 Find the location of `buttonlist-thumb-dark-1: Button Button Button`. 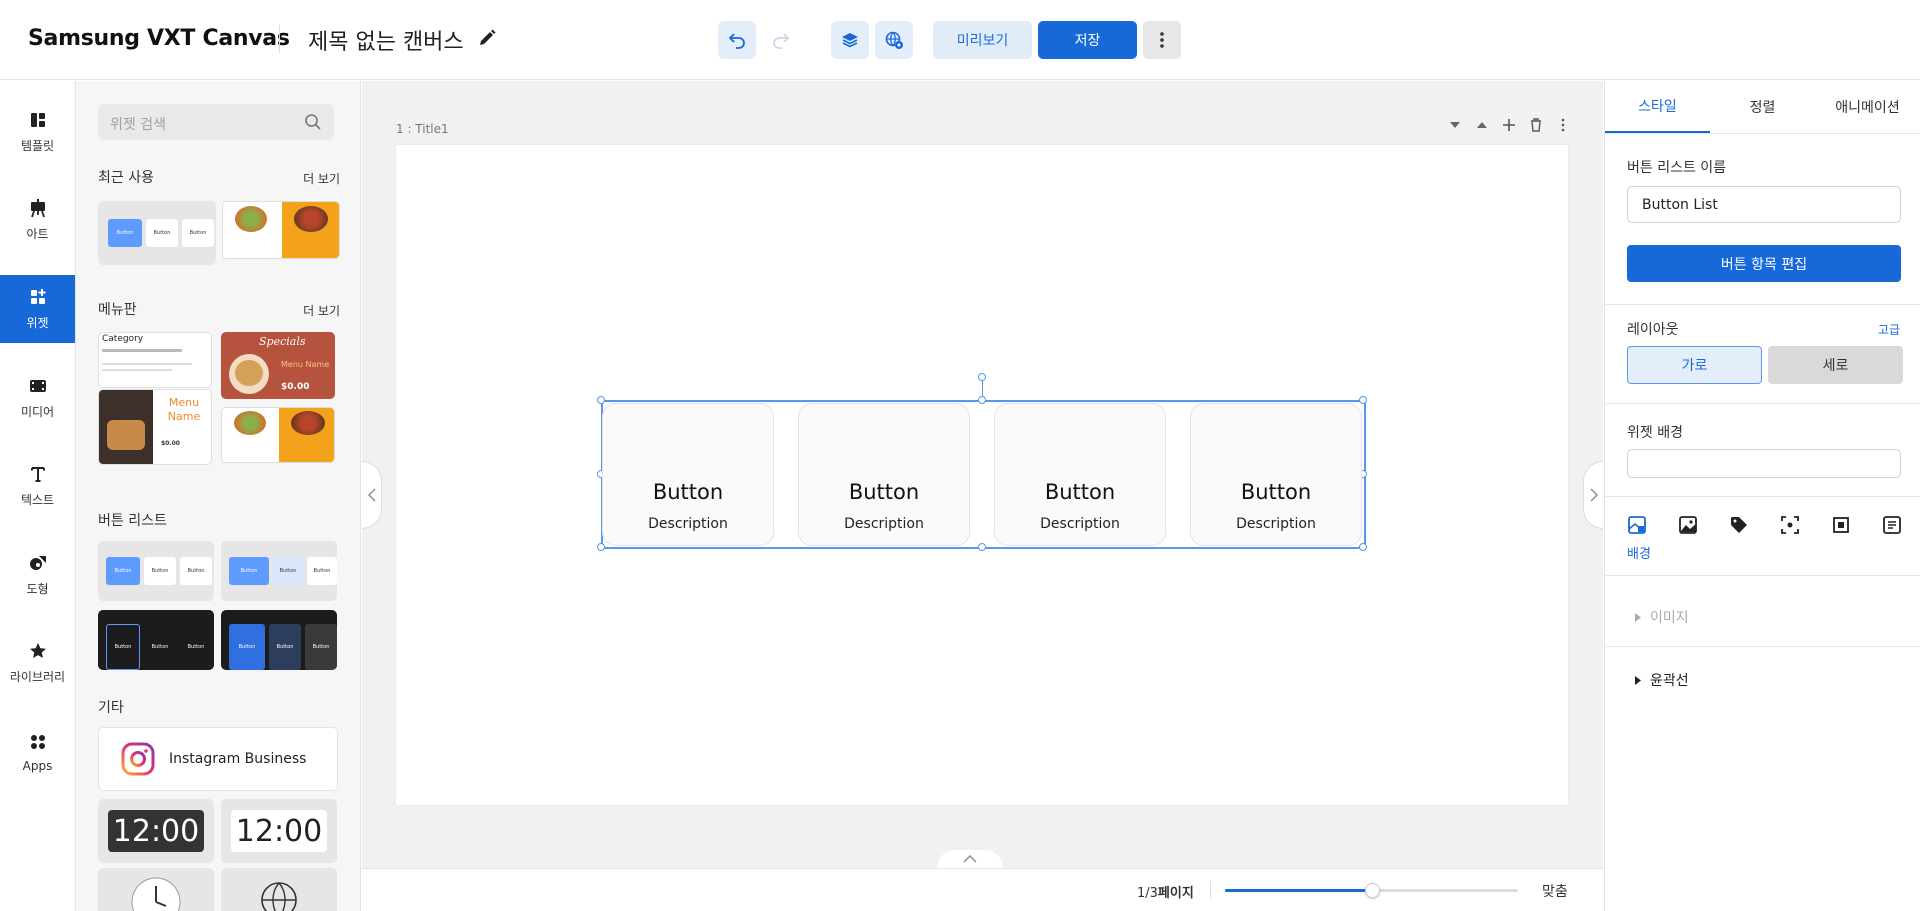

buttonlist-thumb-dark-1: Button Button Button is located at coordinates (156, 640).